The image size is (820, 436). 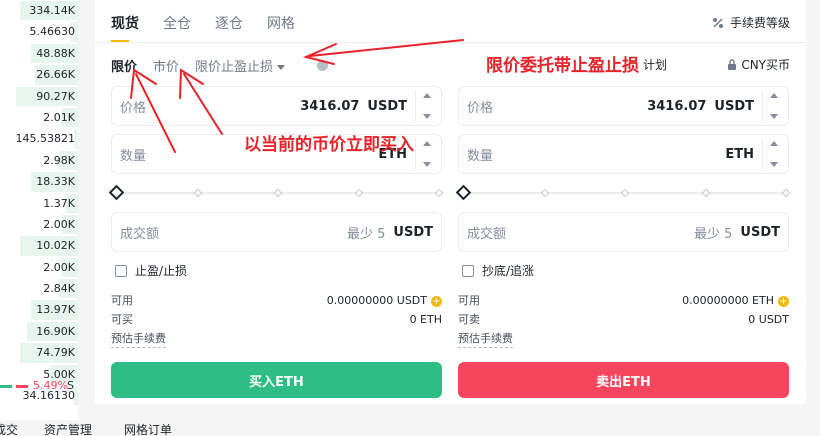 I want to click on annotation-arrows, so click(x=297, y=96).